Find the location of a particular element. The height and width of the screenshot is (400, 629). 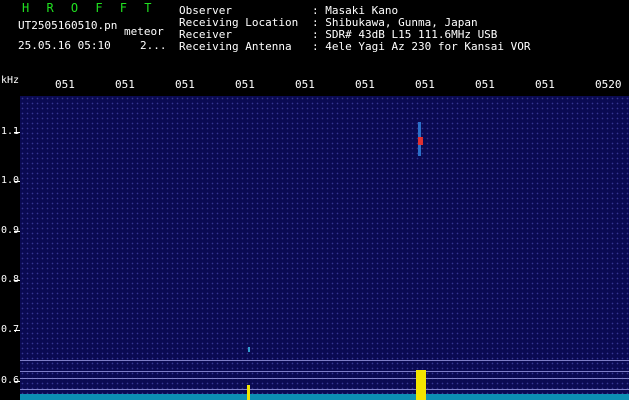

meteor-trace-core is located at coordinates (420, 141).